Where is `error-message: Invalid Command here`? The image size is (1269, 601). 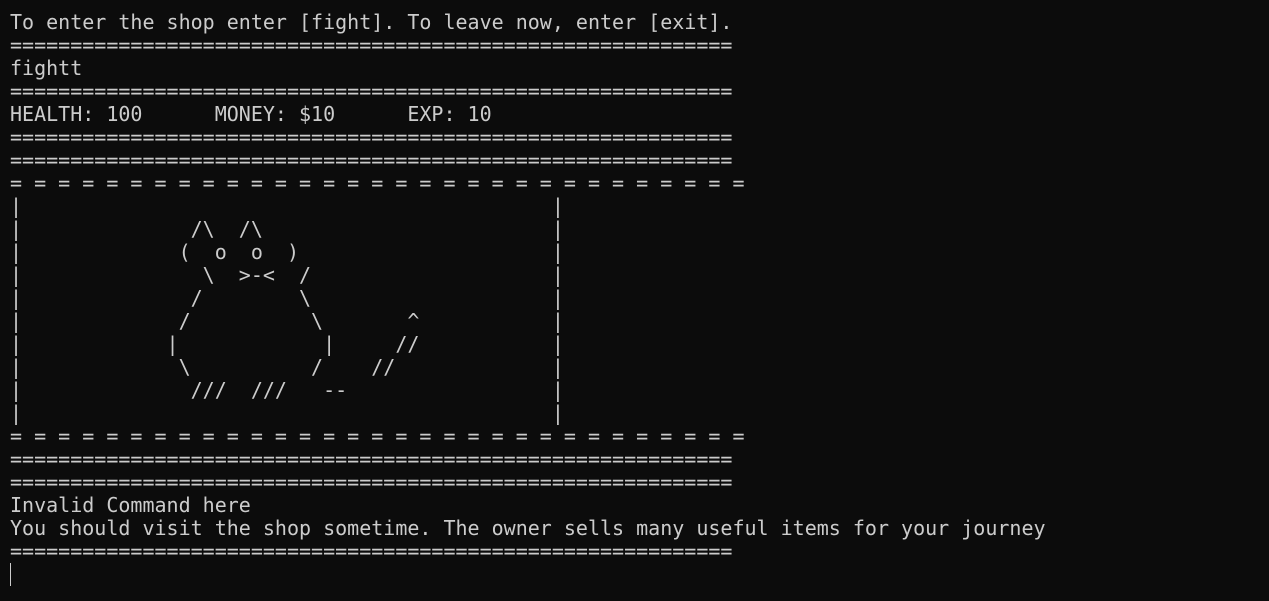 error-message: Invalid Command here is located at coordinates (130, 505).